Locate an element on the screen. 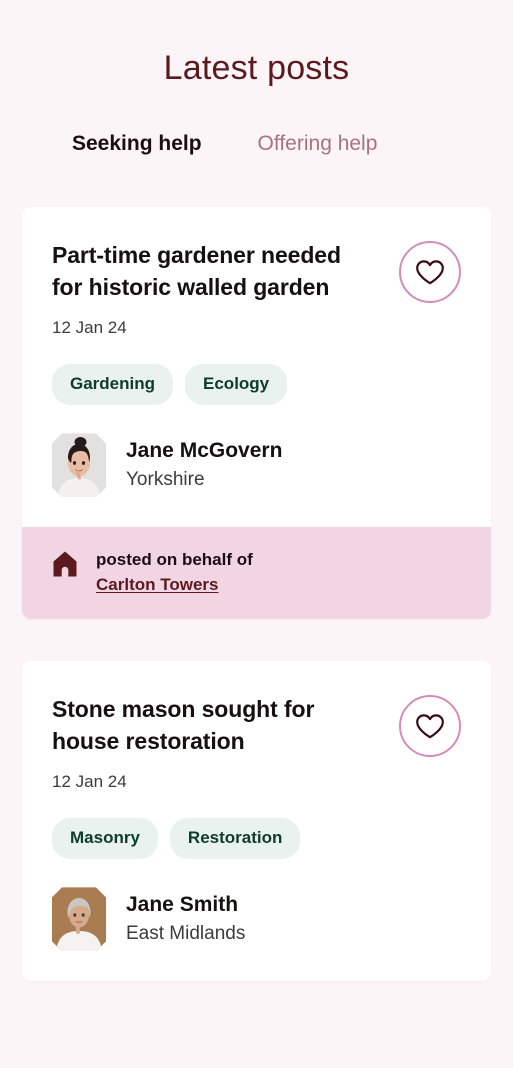 Image resolution: width=513 pixels, height=1068 pixels. behalf-prefix: posted on behalf of is located at coordinates (174, 560).